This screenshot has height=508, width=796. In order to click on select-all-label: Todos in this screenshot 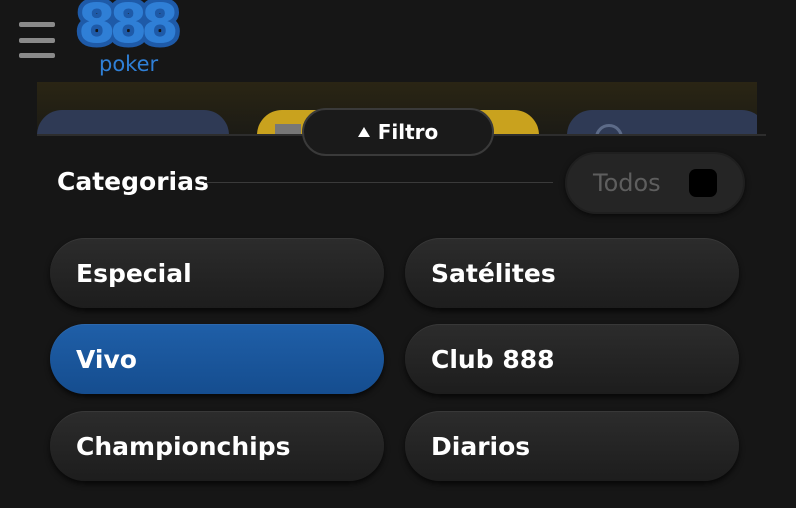, I will do `click(627, 183)`.